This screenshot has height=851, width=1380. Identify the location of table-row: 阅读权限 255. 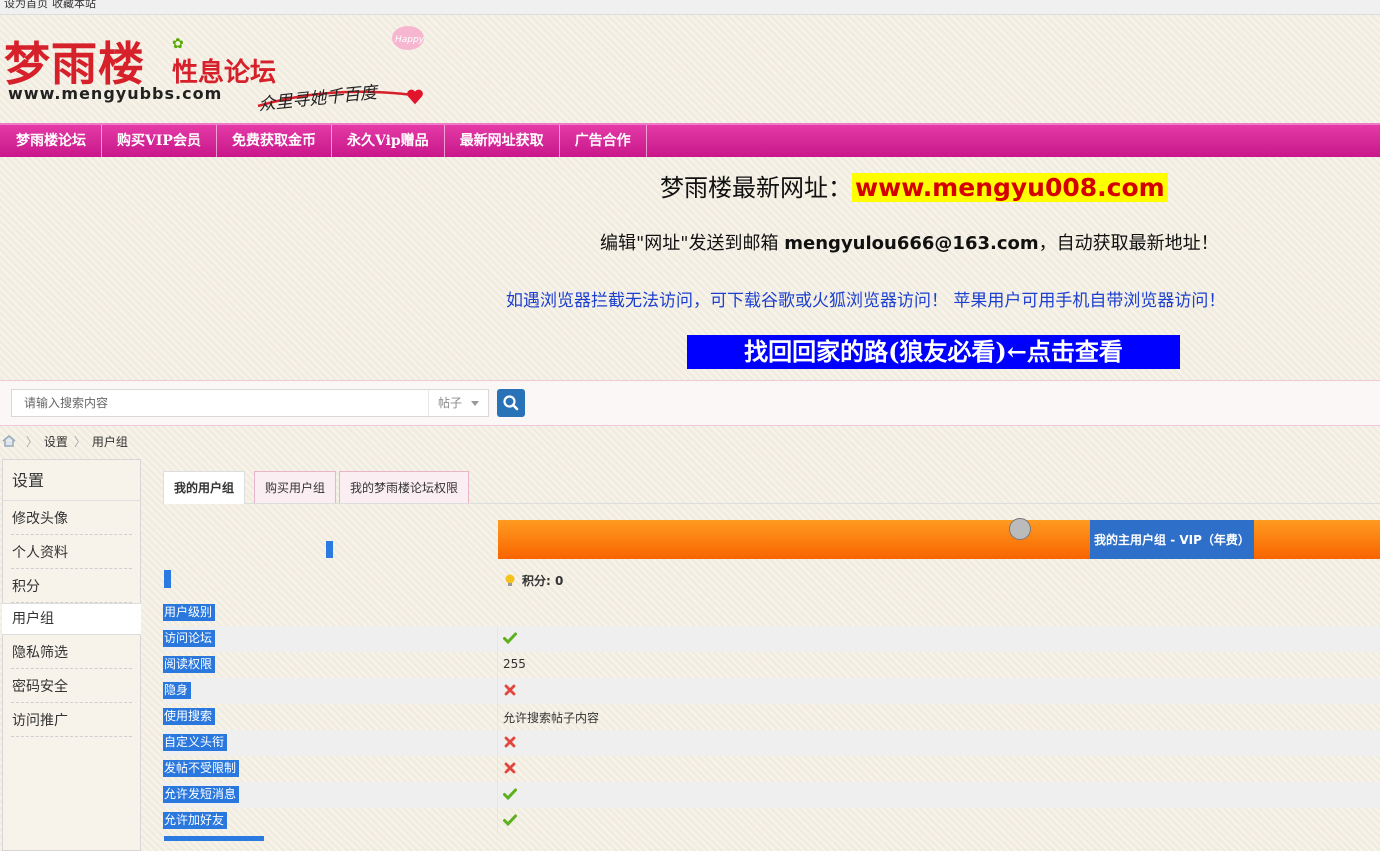
(771, 665).